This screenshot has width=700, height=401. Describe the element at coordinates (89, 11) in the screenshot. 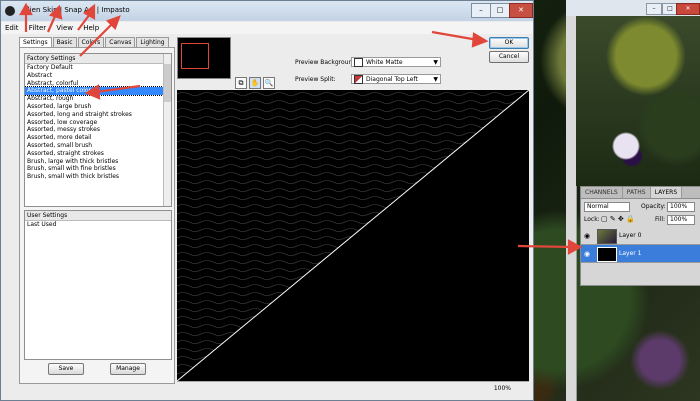

I see `arrow-view-head` at that location.